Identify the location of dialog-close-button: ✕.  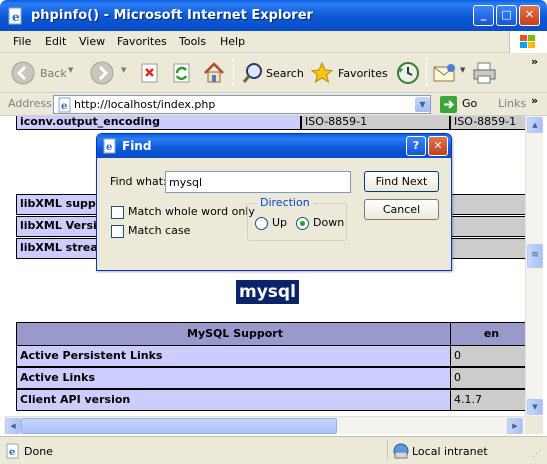
(438, 146).